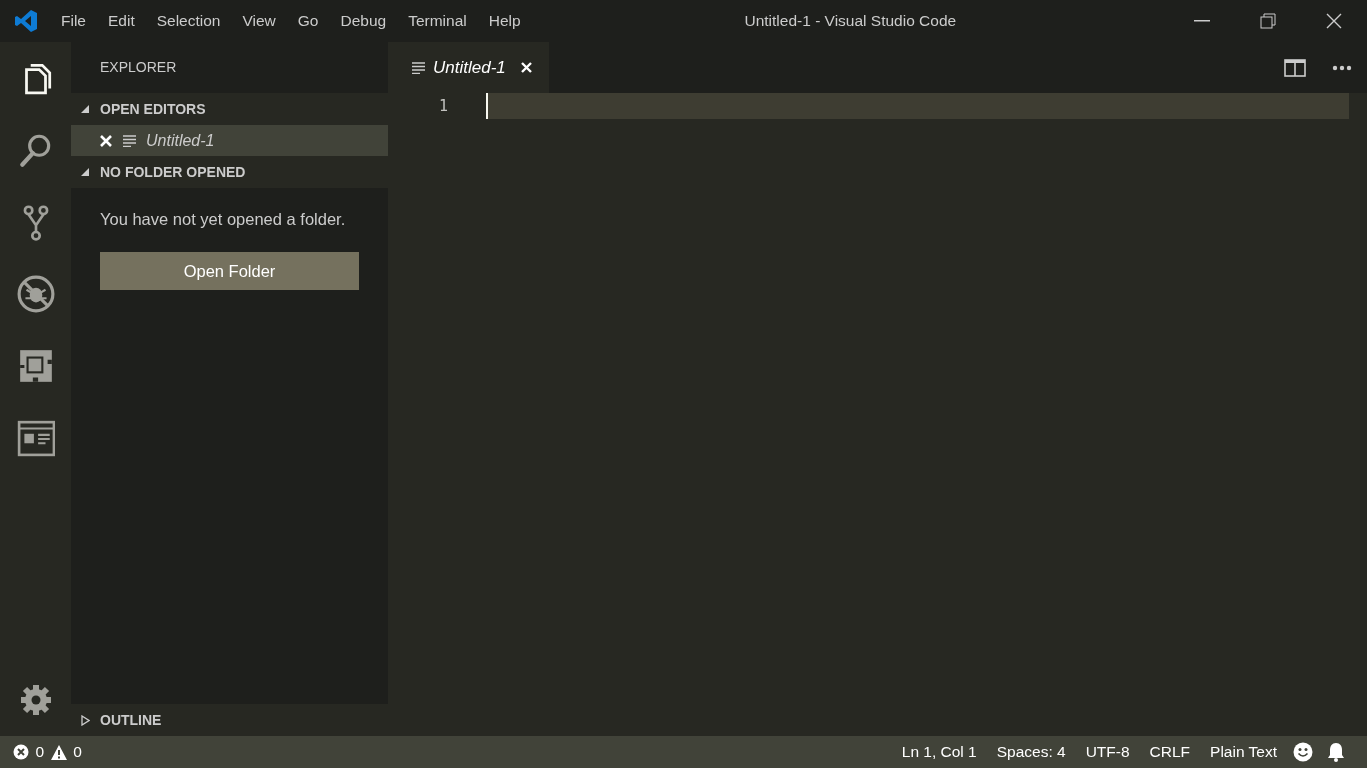 The image size is (1367, 768). Describe the element at coordinates (1243, 752) in the screenshot. I see `status-item: Plain Text` at that location.